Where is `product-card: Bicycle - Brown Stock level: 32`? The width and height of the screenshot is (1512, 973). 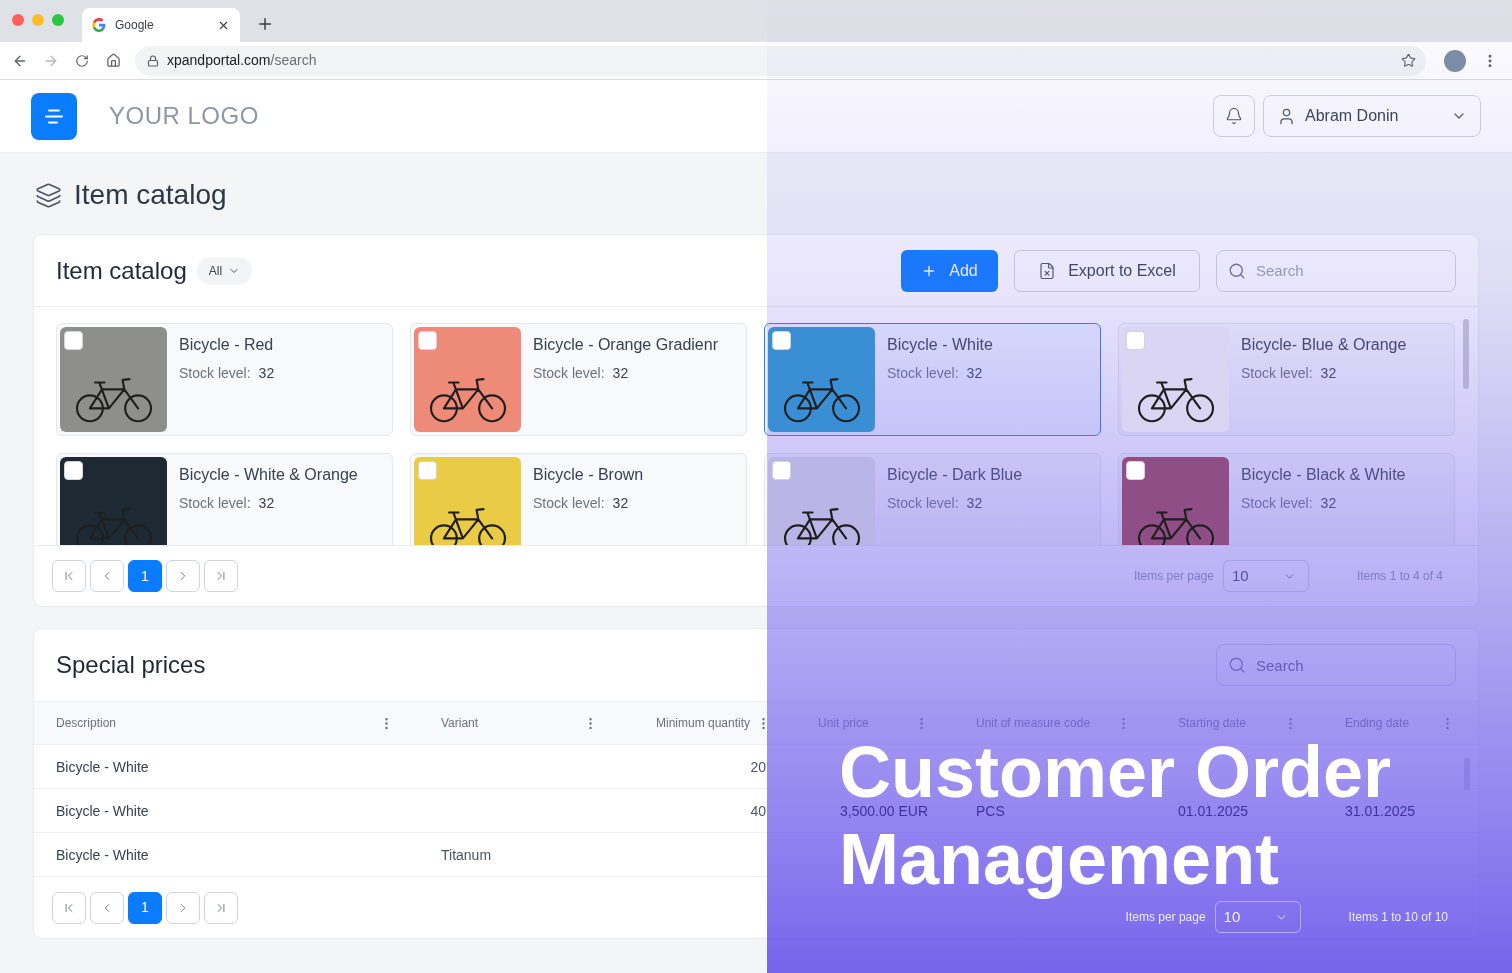 product-card: Bicycle - Brown Stock level: 32 is located at coordinates (578, 499).